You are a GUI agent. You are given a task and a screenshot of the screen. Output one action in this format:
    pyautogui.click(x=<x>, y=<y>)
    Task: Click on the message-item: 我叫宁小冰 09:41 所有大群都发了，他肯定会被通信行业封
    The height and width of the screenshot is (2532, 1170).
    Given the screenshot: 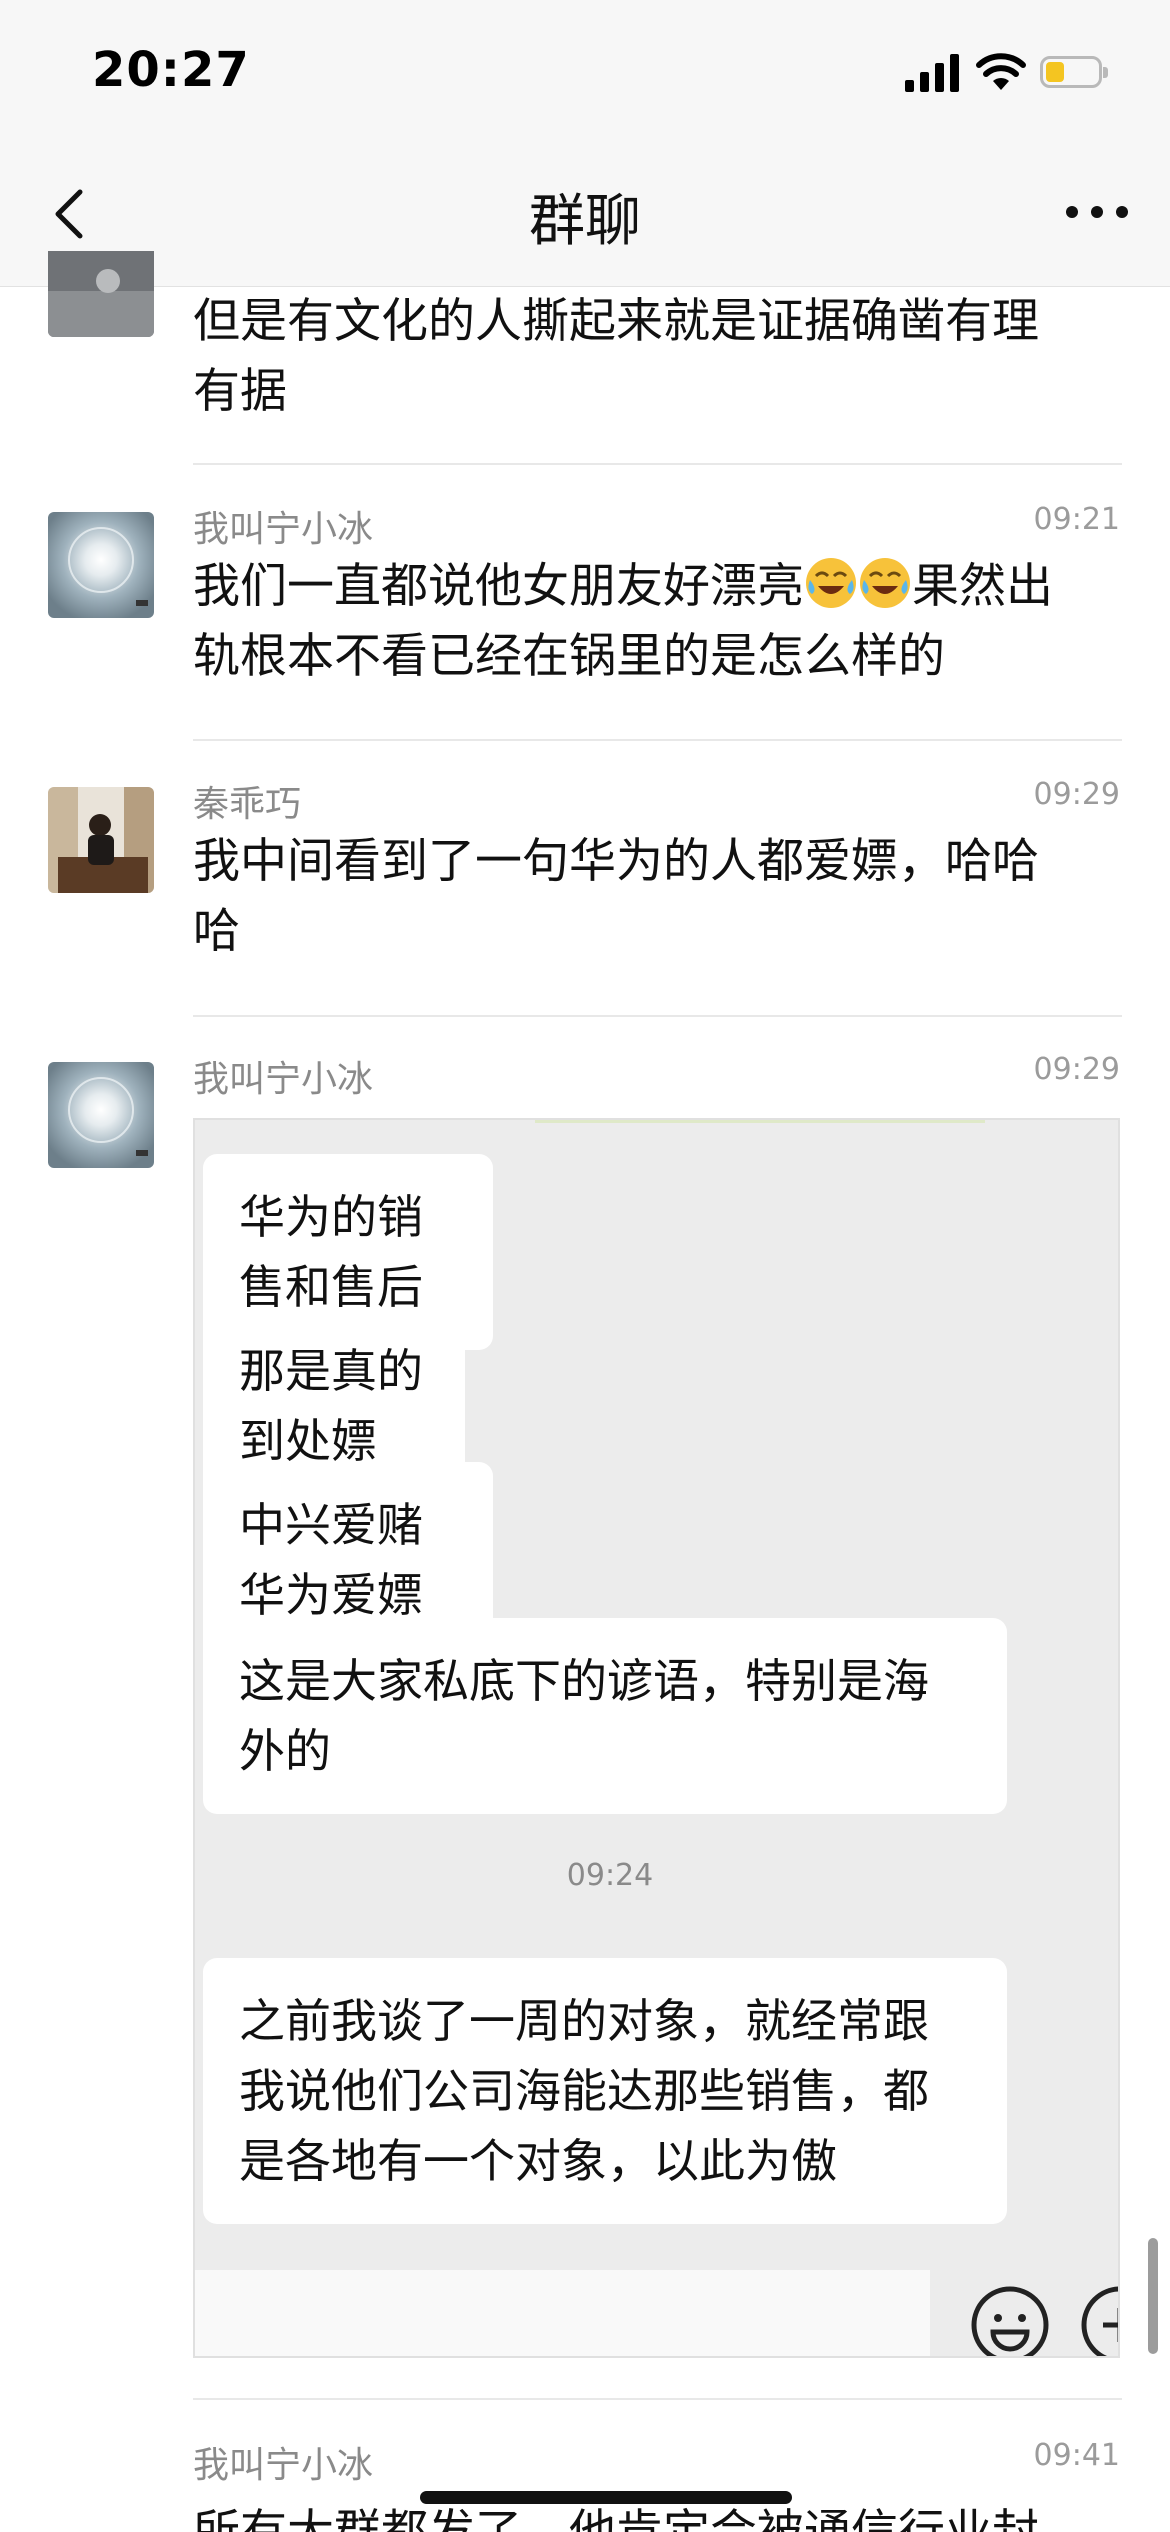 What is the action you would take?
    pyautogui.click(x=585, y=2484)
    